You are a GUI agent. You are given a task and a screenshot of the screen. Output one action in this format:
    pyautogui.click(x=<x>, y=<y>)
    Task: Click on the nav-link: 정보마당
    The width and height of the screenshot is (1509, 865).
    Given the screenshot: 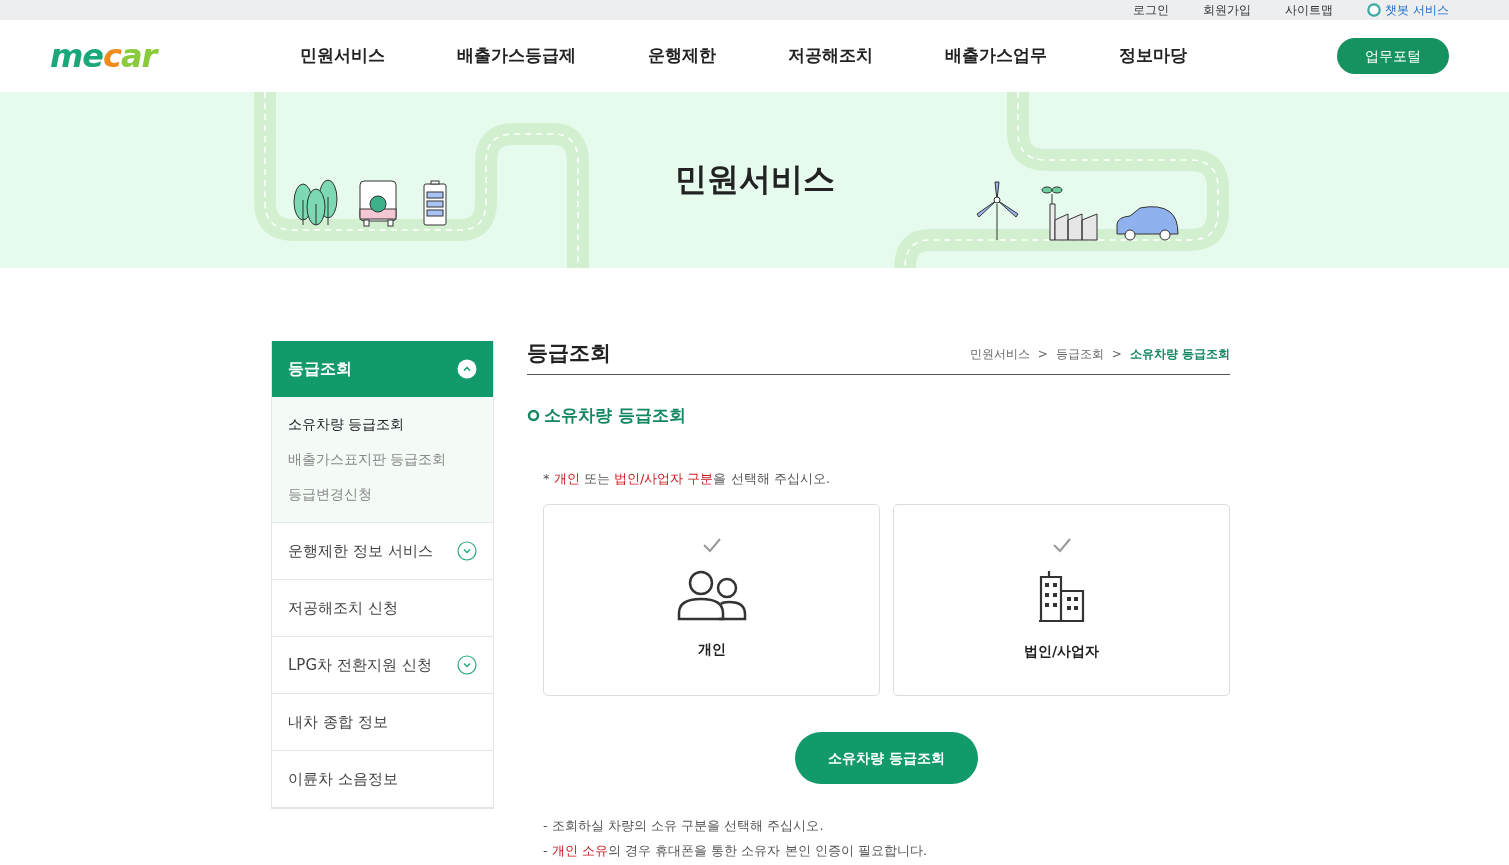 What is the action you would take?
    pyautogui.click(x=1153, y=56)
    